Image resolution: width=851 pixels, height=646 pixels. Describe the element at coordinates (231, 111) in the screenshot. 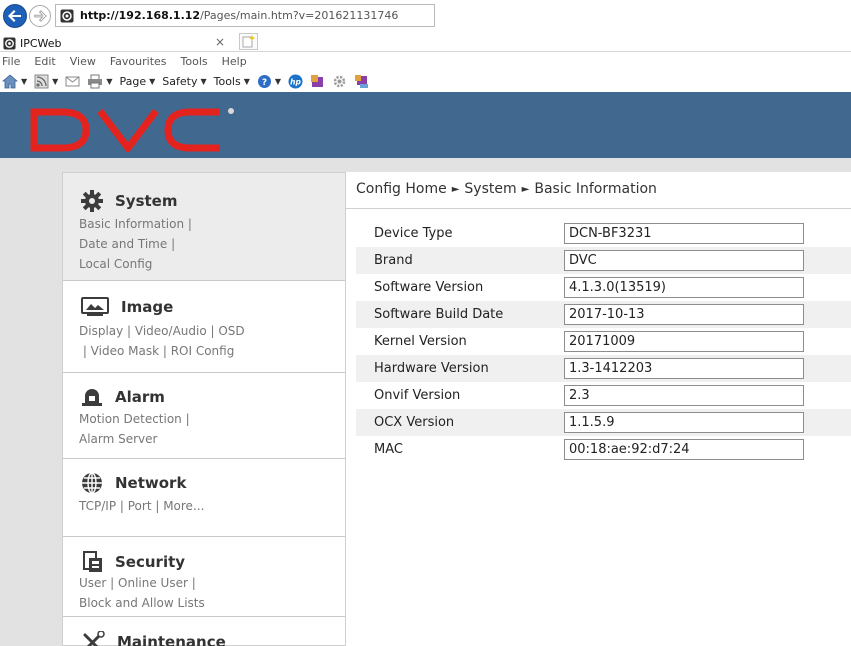

I see `registered-mark` at that location.